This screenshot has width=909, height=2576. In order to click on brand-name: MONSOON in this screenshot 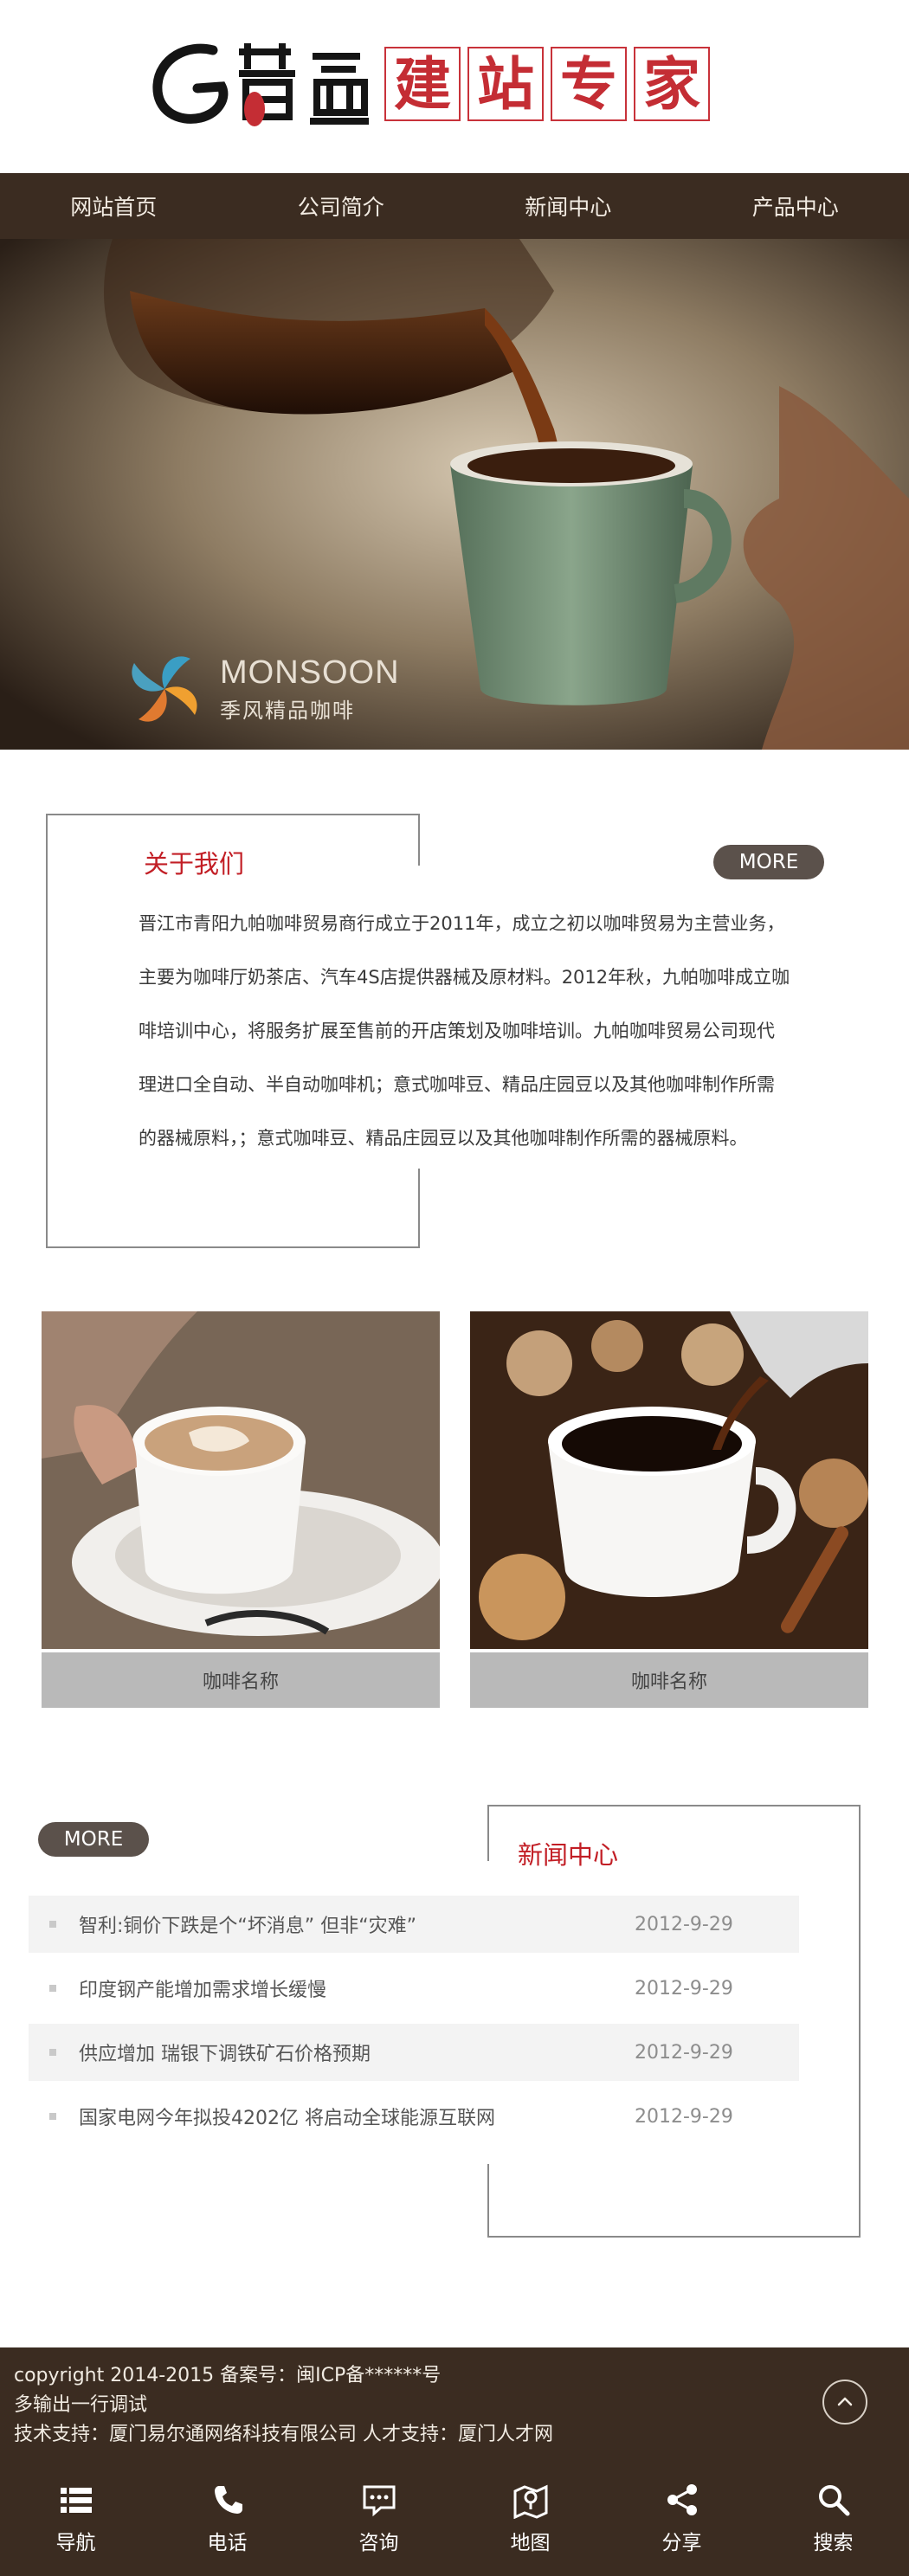, I will do `click(310, 672)`.